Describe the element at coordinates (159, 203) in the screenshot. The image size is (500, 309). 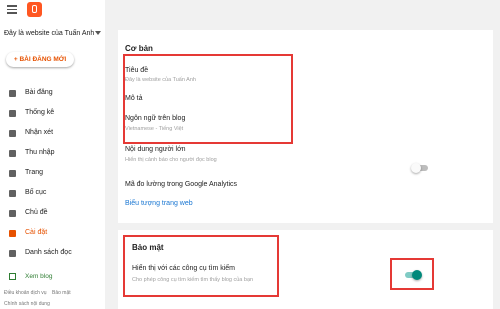
I see `favicon-link: Biểu tượng trang web` at that location.